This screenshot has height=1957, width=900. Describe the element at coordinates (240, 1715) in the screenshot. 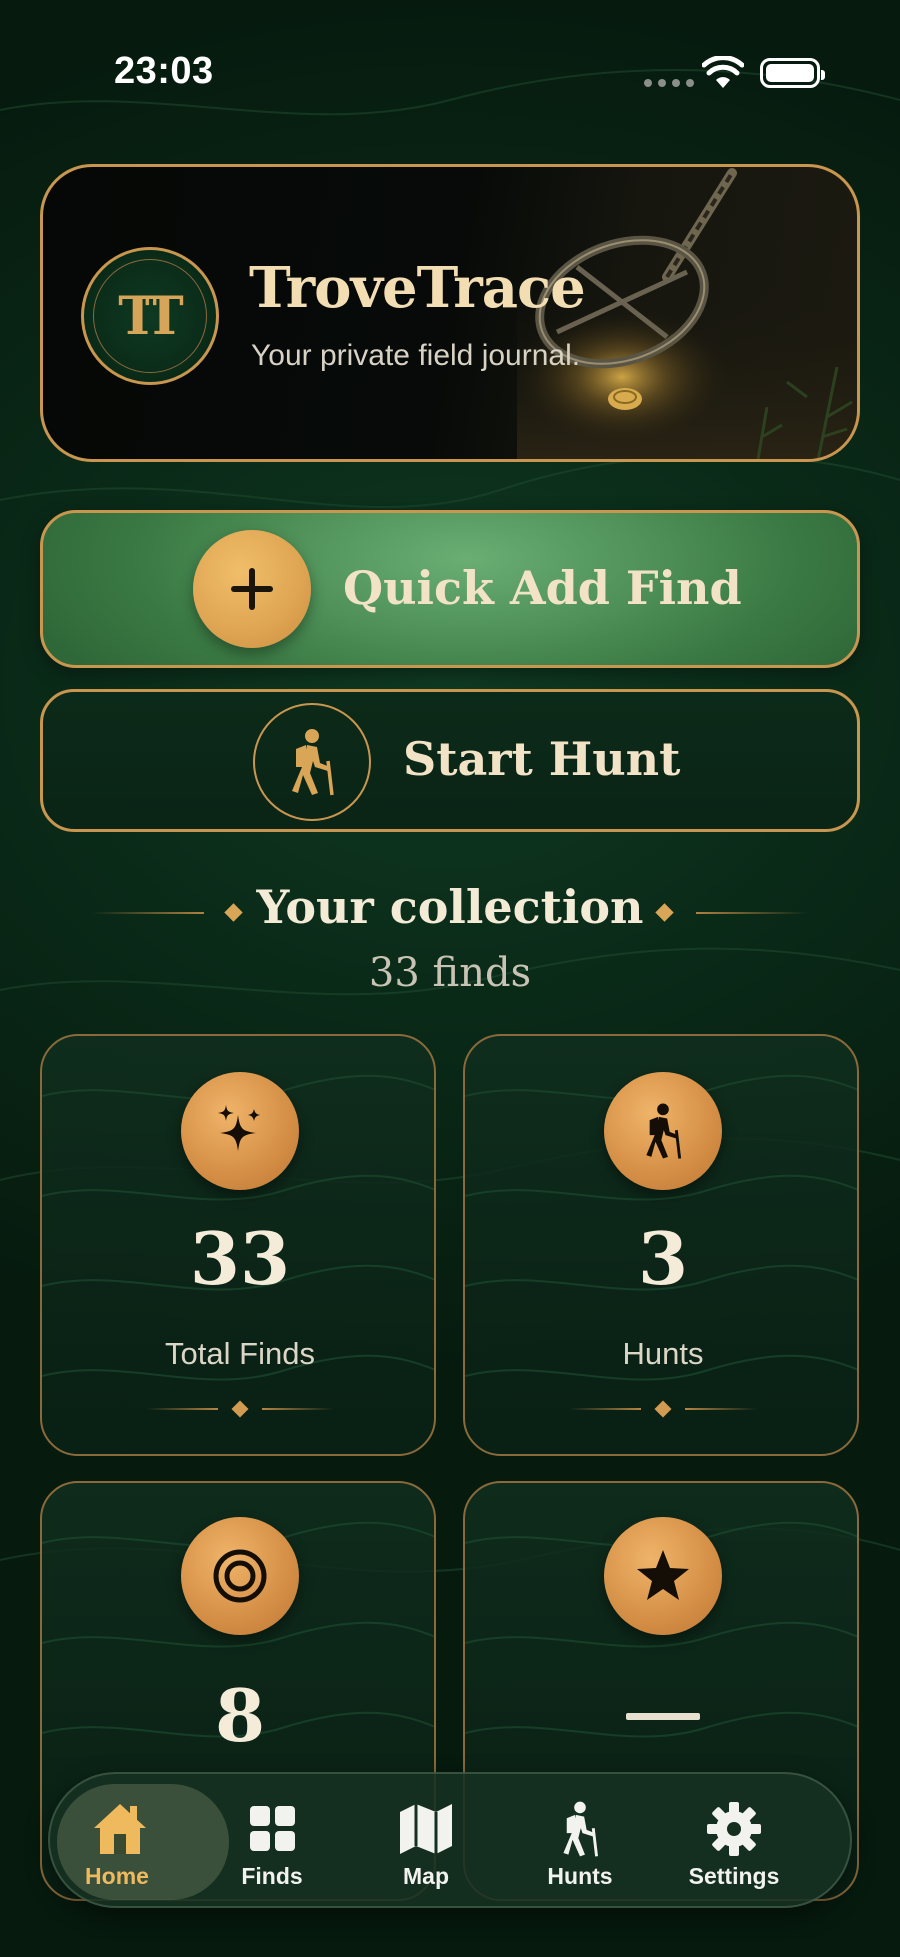

I see `stat-value: 8` at that location.